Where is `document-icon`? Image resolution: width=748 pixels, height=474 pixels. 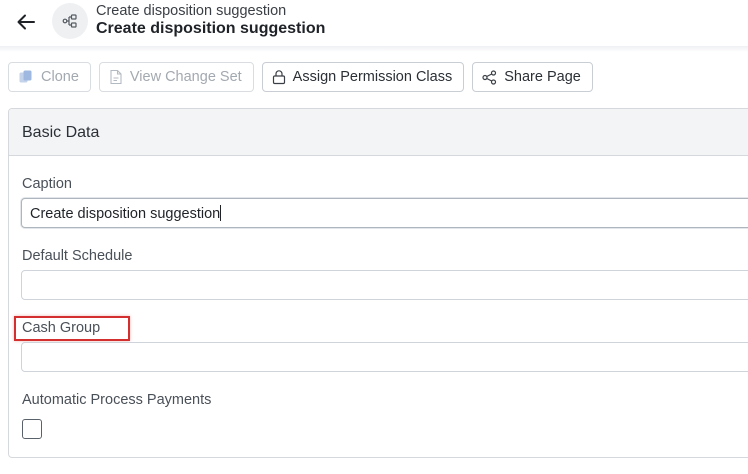
document-icon is located at coordinates (116, 77).